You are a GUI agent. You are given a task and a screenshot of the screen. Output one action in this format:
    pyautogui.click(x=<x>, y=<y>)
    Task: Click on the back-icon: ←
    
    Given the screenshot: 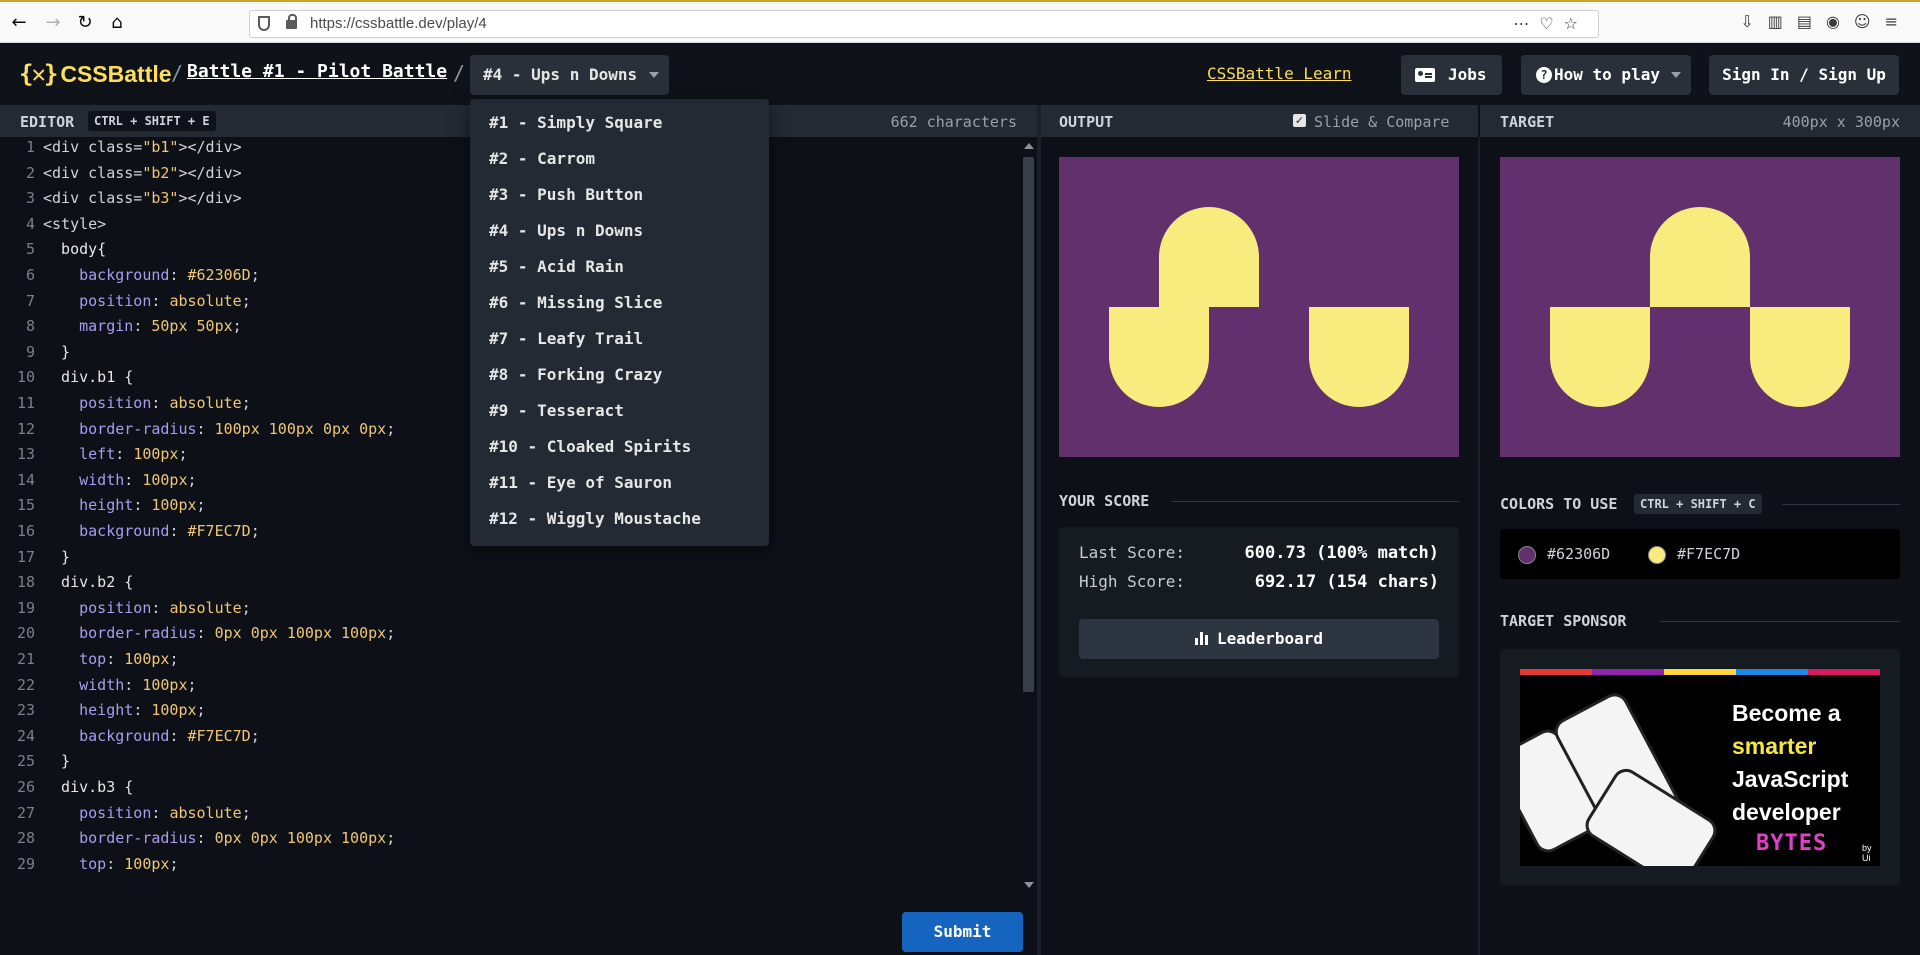 What is the action you would take?
    pyautogui.click(x=19, y=23)
    